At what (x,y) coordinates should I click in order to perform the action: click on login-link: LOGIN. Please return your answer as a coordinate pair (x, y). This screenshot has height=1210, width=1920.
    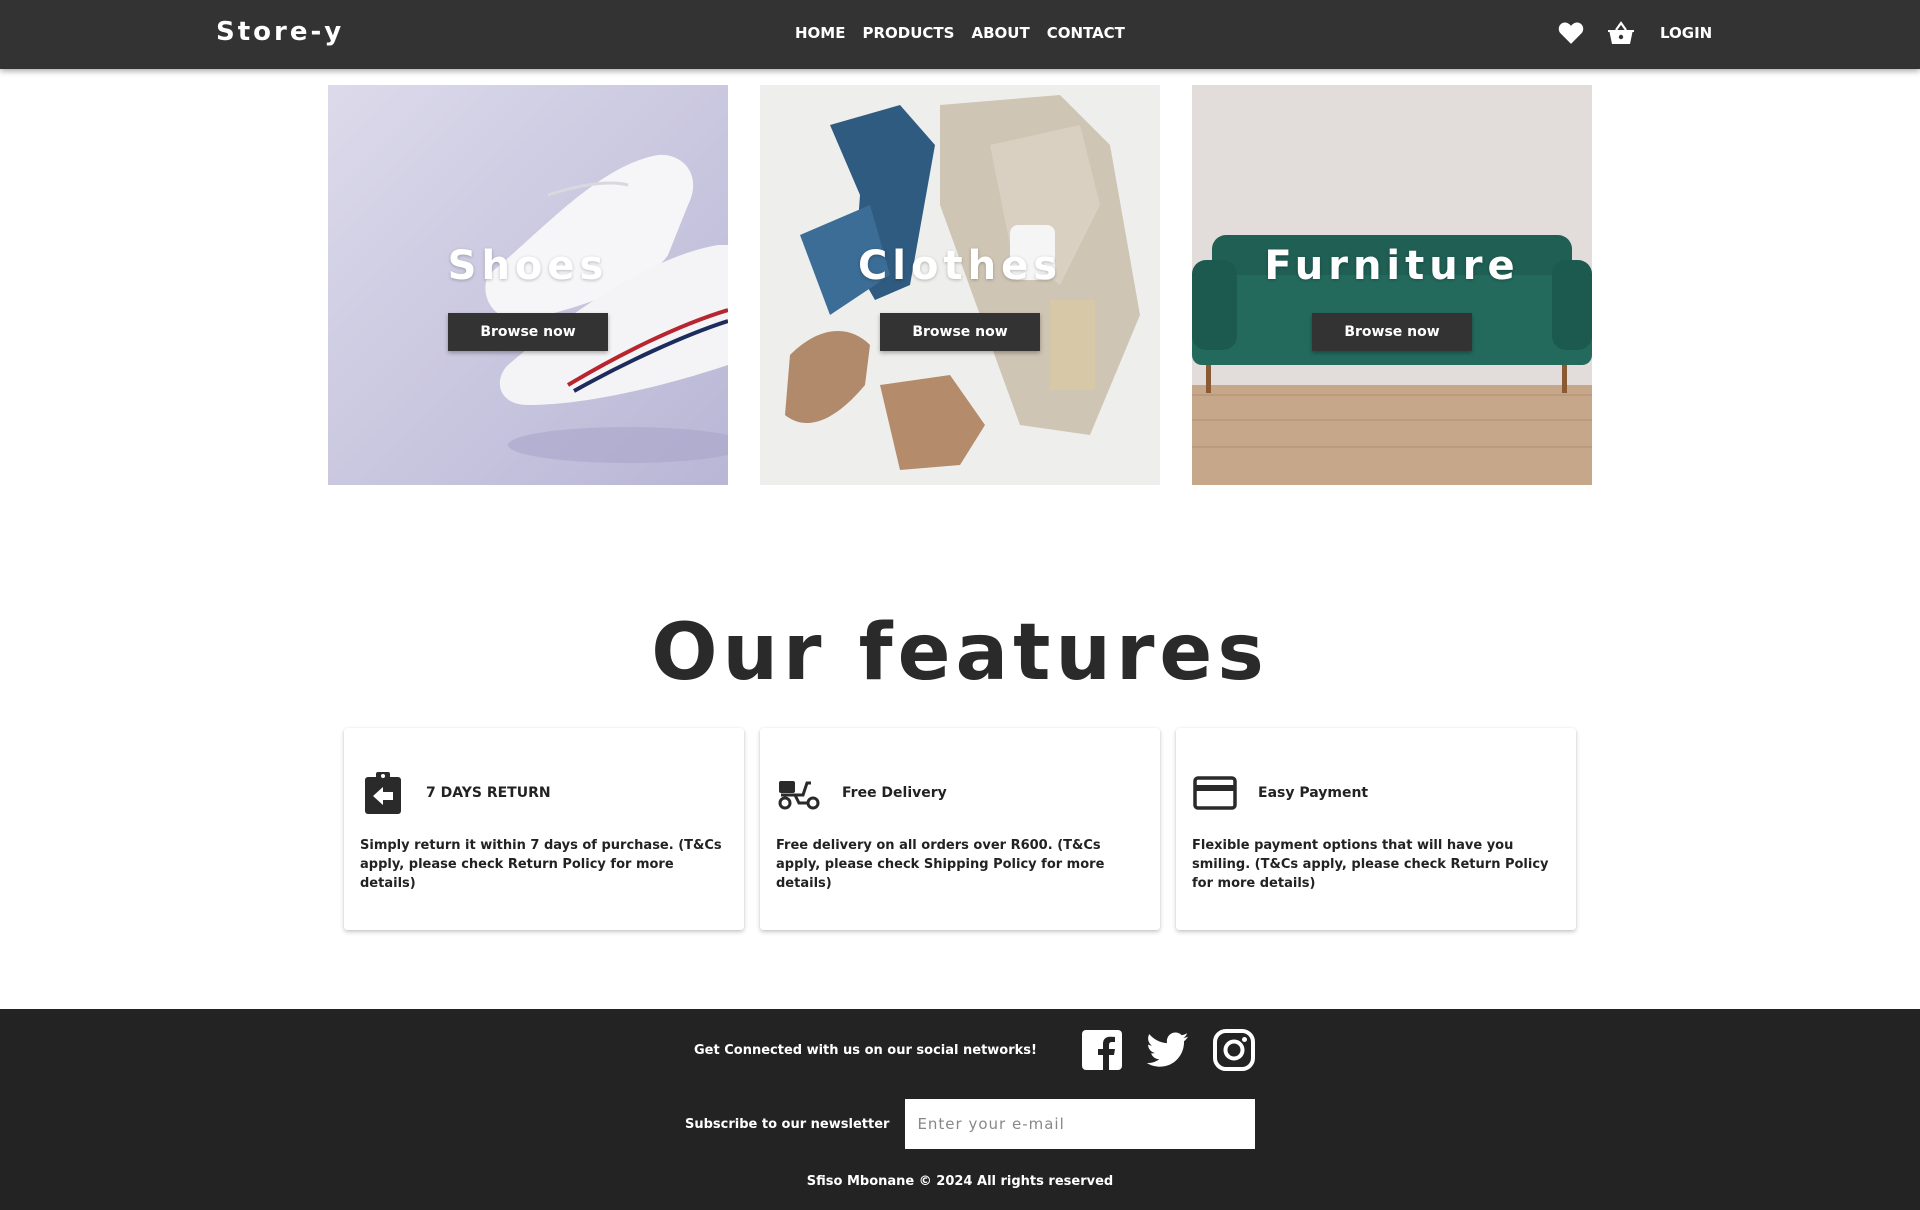
    Looking at the image, I should click on (1686, 33).